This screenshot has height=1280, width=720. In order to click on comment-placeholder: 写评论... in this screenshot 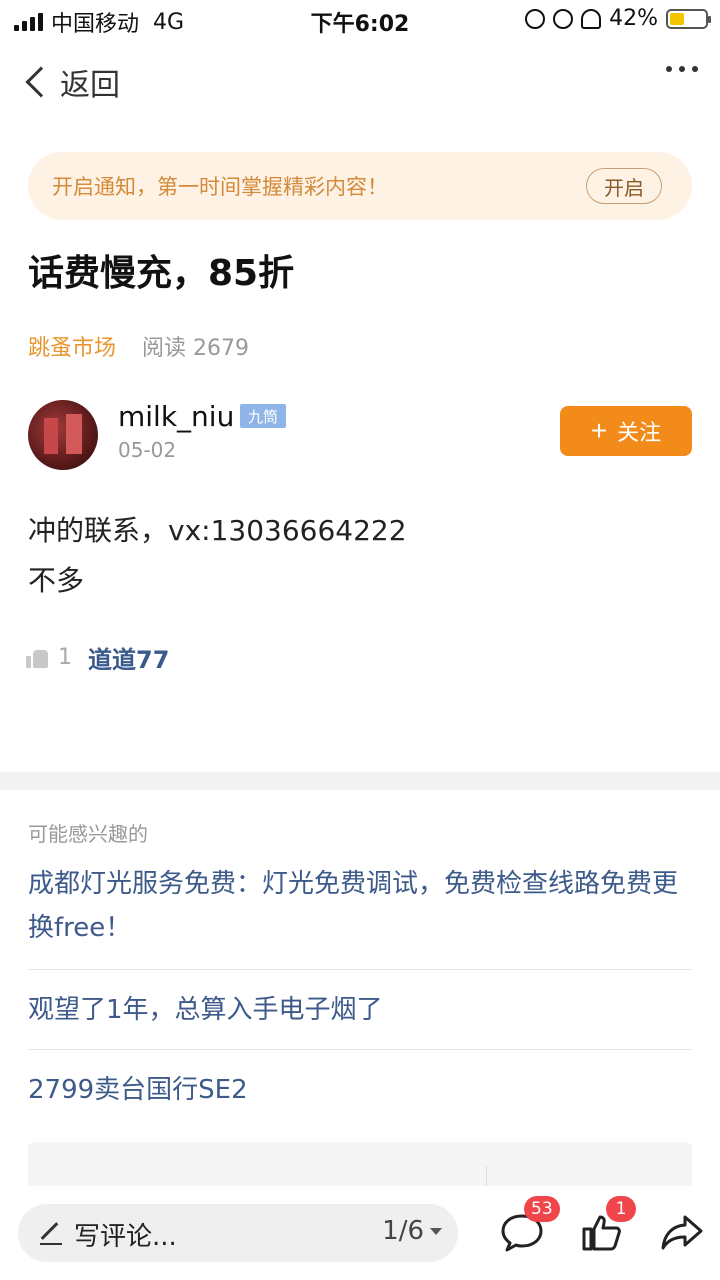, I will do `click(125, 1237)`.